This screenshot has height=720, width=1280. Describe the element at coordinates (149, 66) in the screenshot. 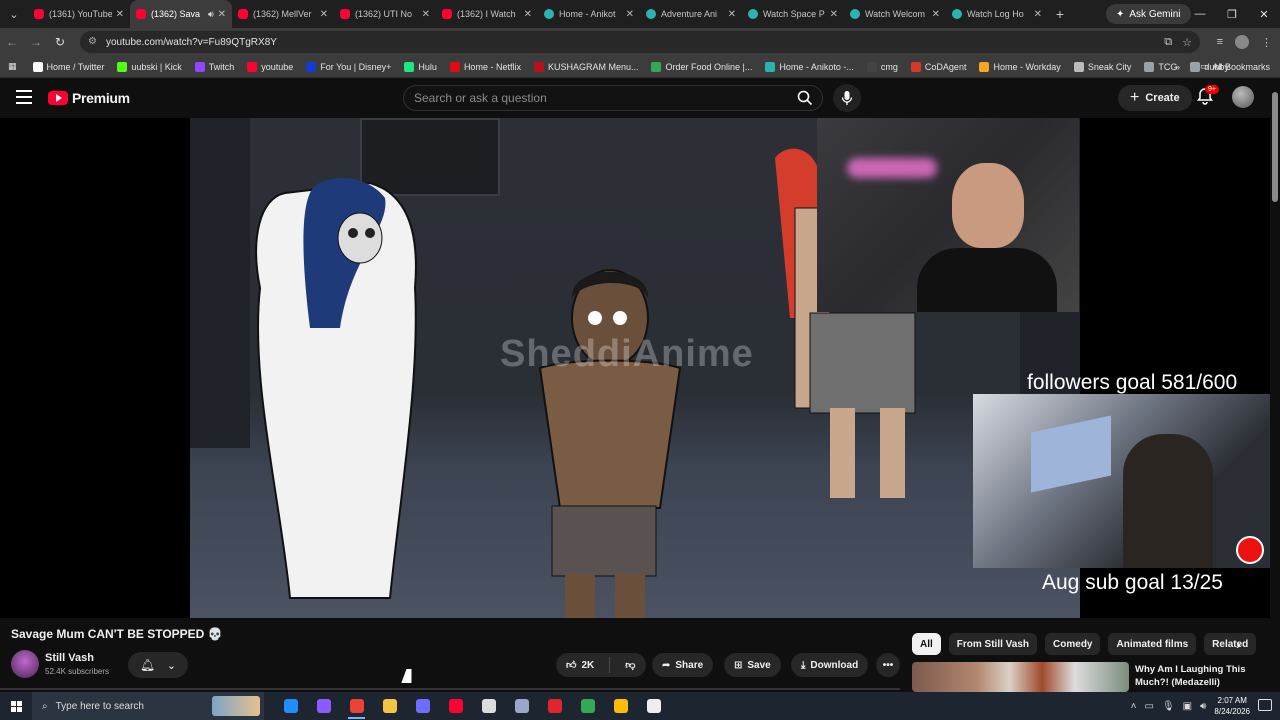

I see `bookmark-item: uubski | Kick` at that location.